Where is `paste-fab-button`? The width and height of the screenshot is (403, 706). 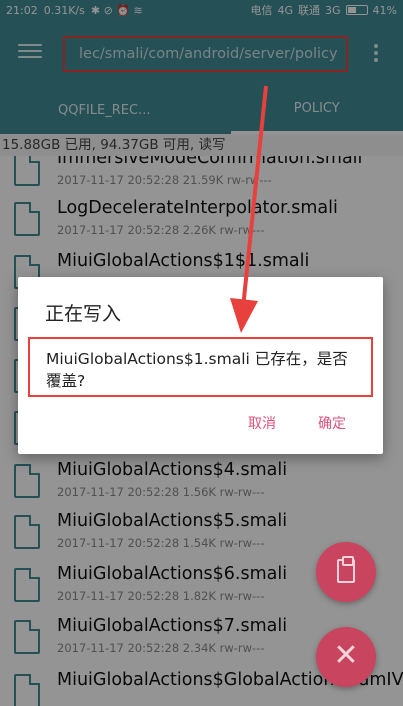 paste-fab-button is located at coordinates (346, 572).